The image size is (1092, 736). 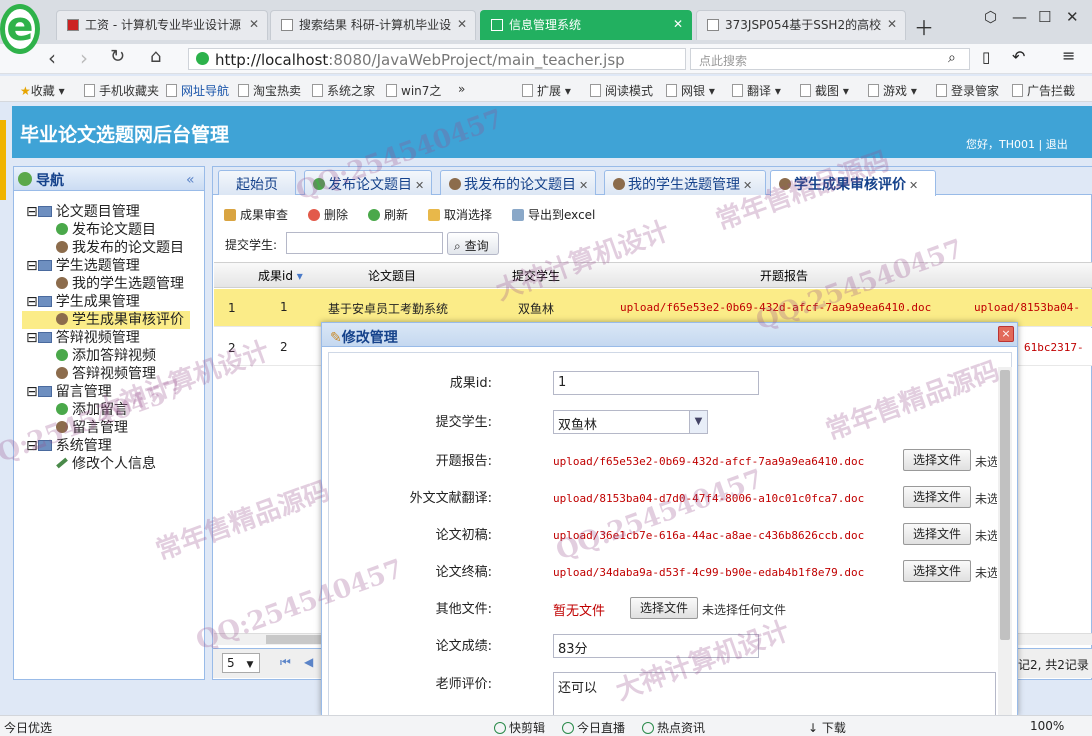 I want to click on browser-tab-1: 工资 - 计算机专业毕业设计源 ✕, so click(x=162, y=25).